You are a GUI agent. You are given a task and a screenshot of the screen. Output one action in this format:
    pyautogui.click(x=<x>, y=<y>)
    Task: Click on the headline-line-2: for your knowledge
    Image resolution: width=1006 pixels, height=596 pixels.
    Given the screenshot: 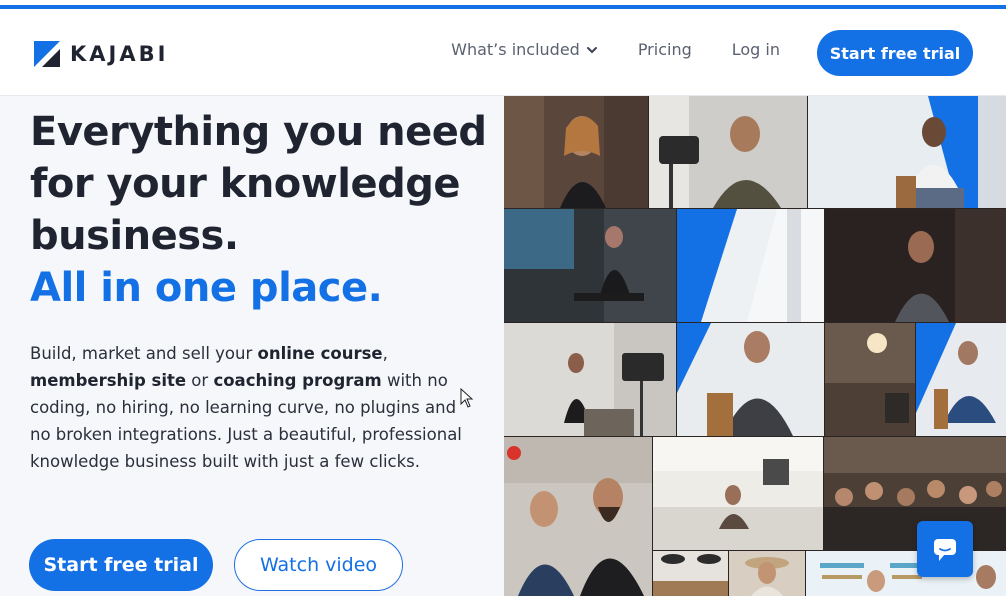 What is the action you would take?
    pyautogui.click(x=245, y=184)
    